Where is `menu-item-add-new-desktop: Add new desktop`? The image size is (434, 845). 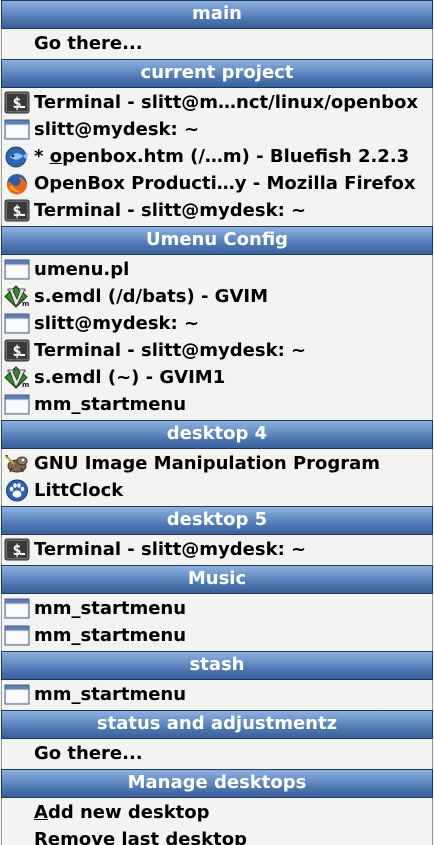 menu-item-add-new-desktop: Add new desktop is located at coordinates (217, 812).